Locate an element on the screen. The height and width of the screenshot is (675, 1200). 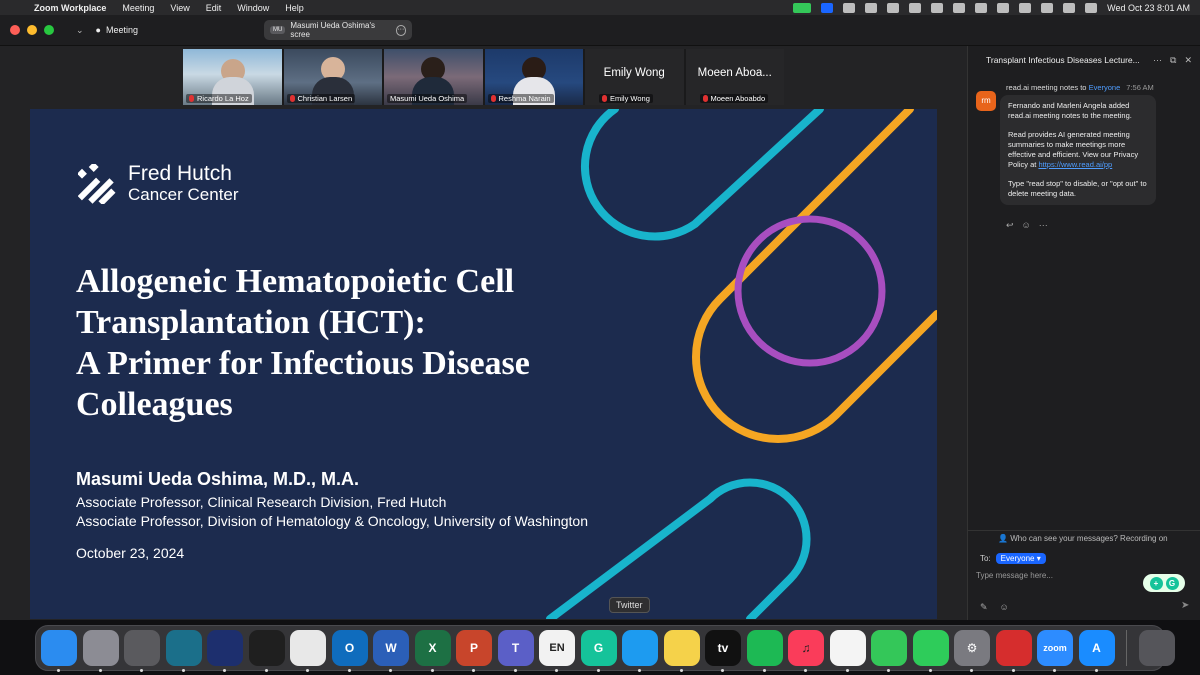
kindle-icon is located at coordinates (183, 651).